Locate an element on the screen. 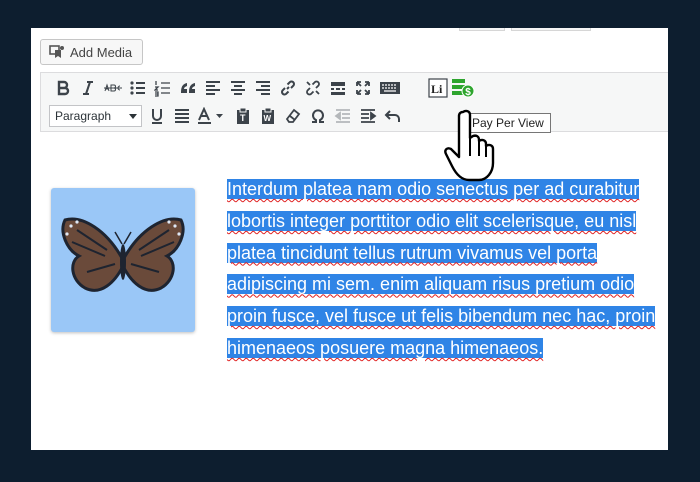 The image size is (700, 482). bulleted-list-icon is located at coordinates (137, 88).